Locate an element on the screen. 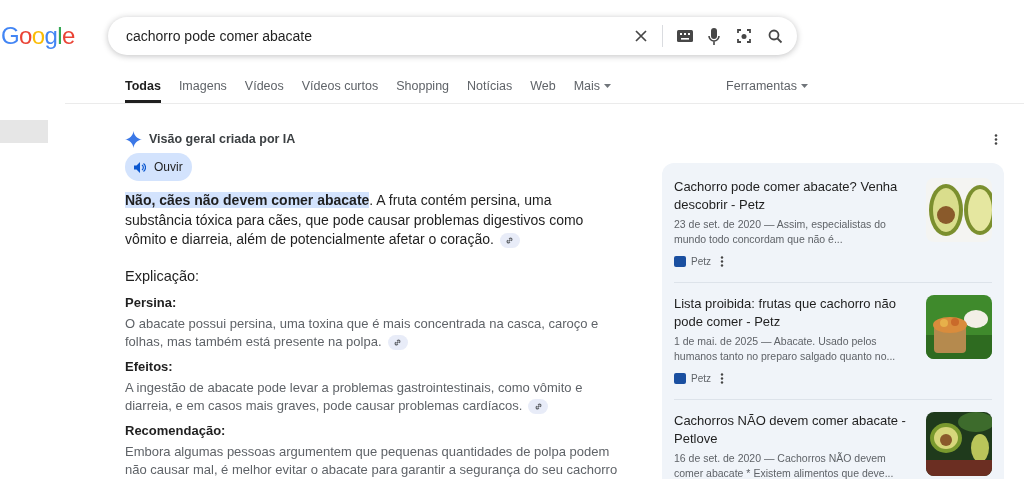 The width and height of the screenshot is (1024, 479). search-field: cachorro pode comer abacate is located at coordinates (452, 36).